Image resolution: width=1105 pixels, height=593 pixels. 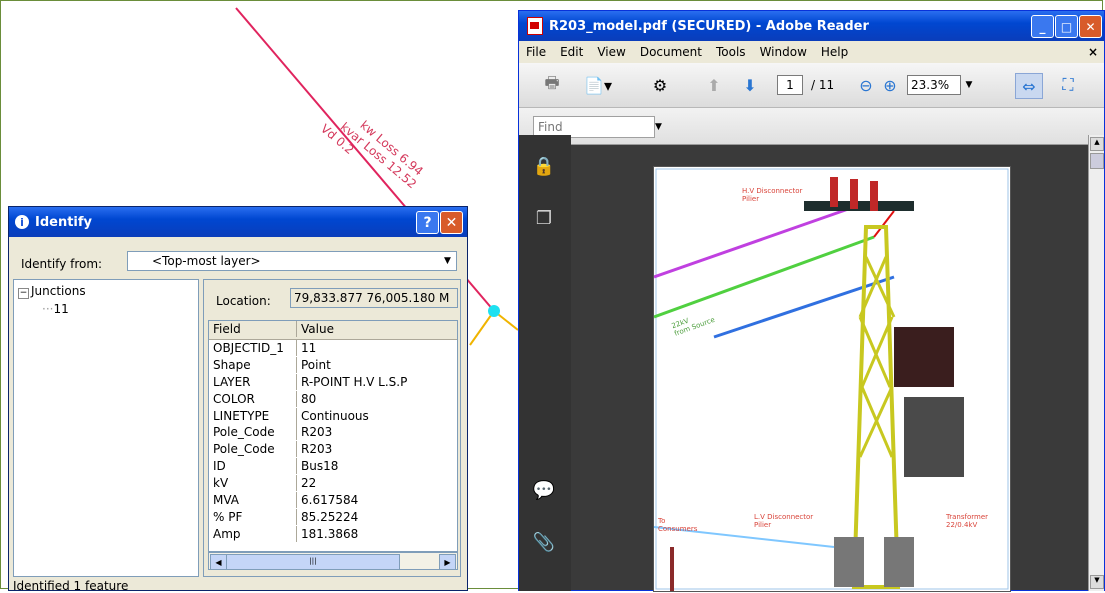 I want to click on scroll-down-icon: ▼, so click(x=1097, y=582).